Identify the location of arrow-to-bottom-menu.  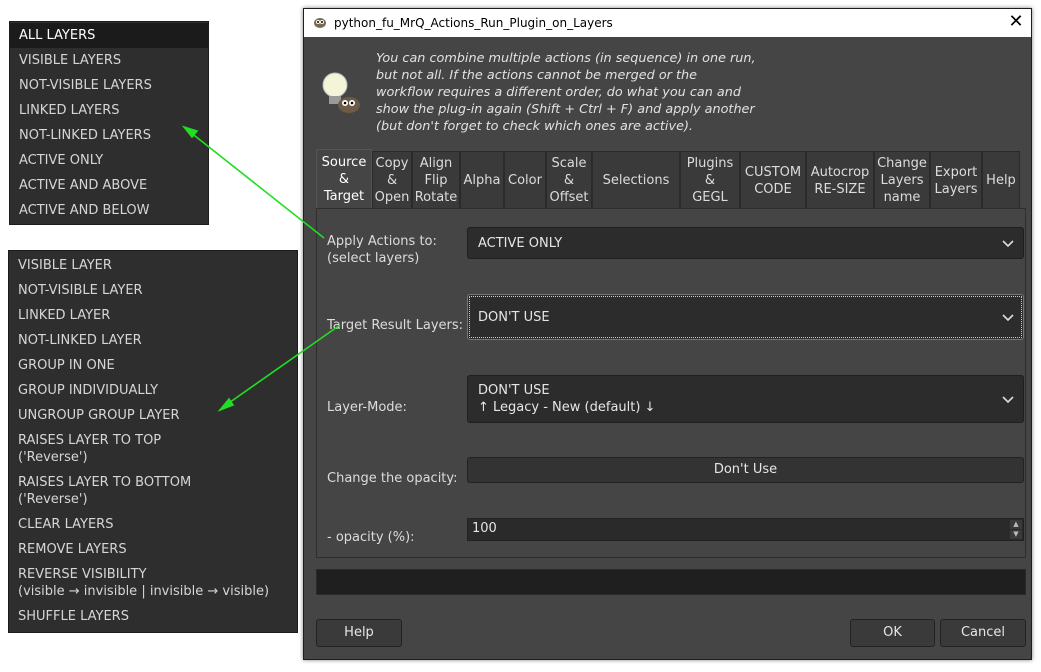
(279, 368).